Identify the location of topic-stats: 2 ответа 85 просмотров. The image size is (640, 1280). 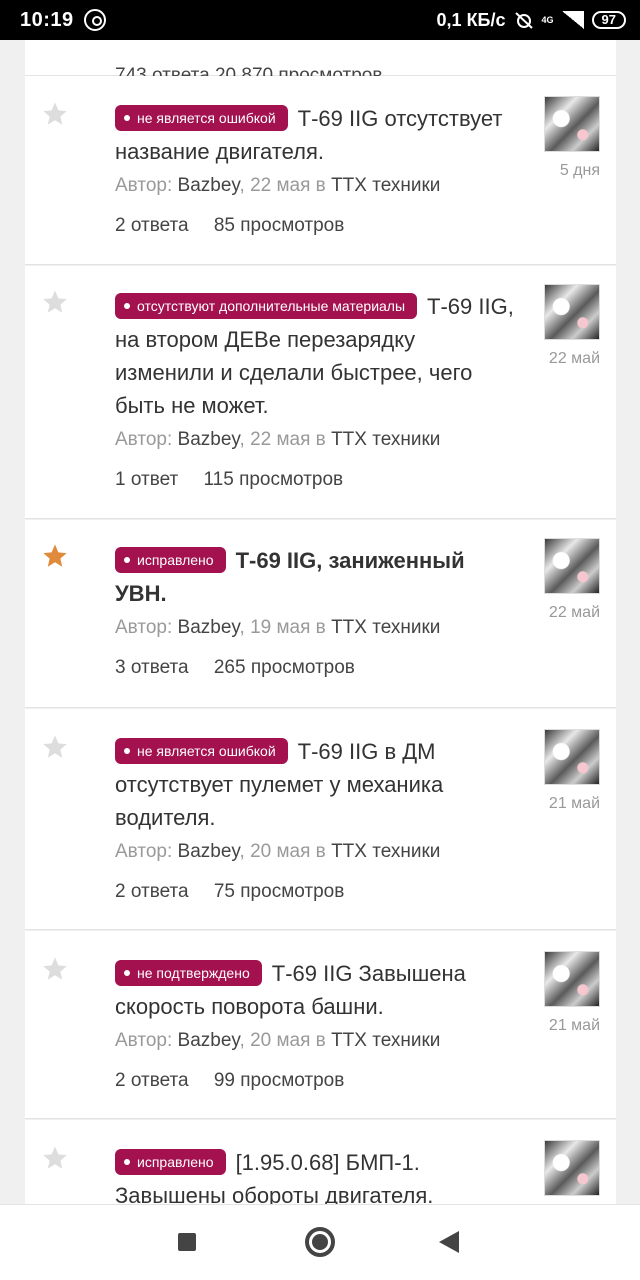
(315, 226).